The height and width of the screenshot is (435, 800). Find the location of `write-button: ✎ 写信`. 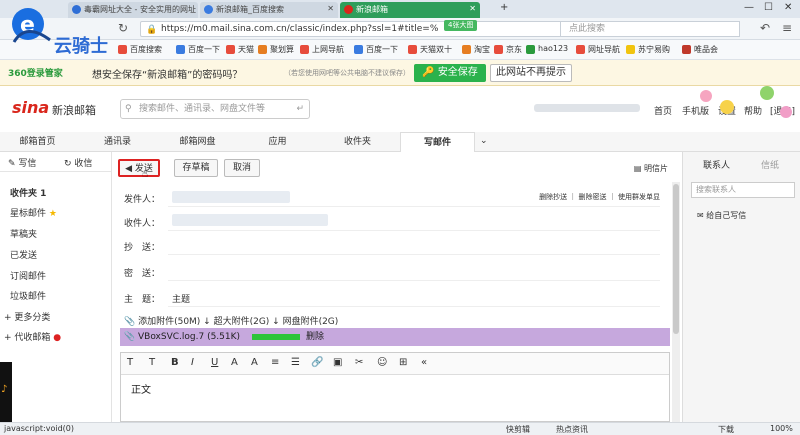

write-button: ✎ 写信 is located at coordinates (22, 162).